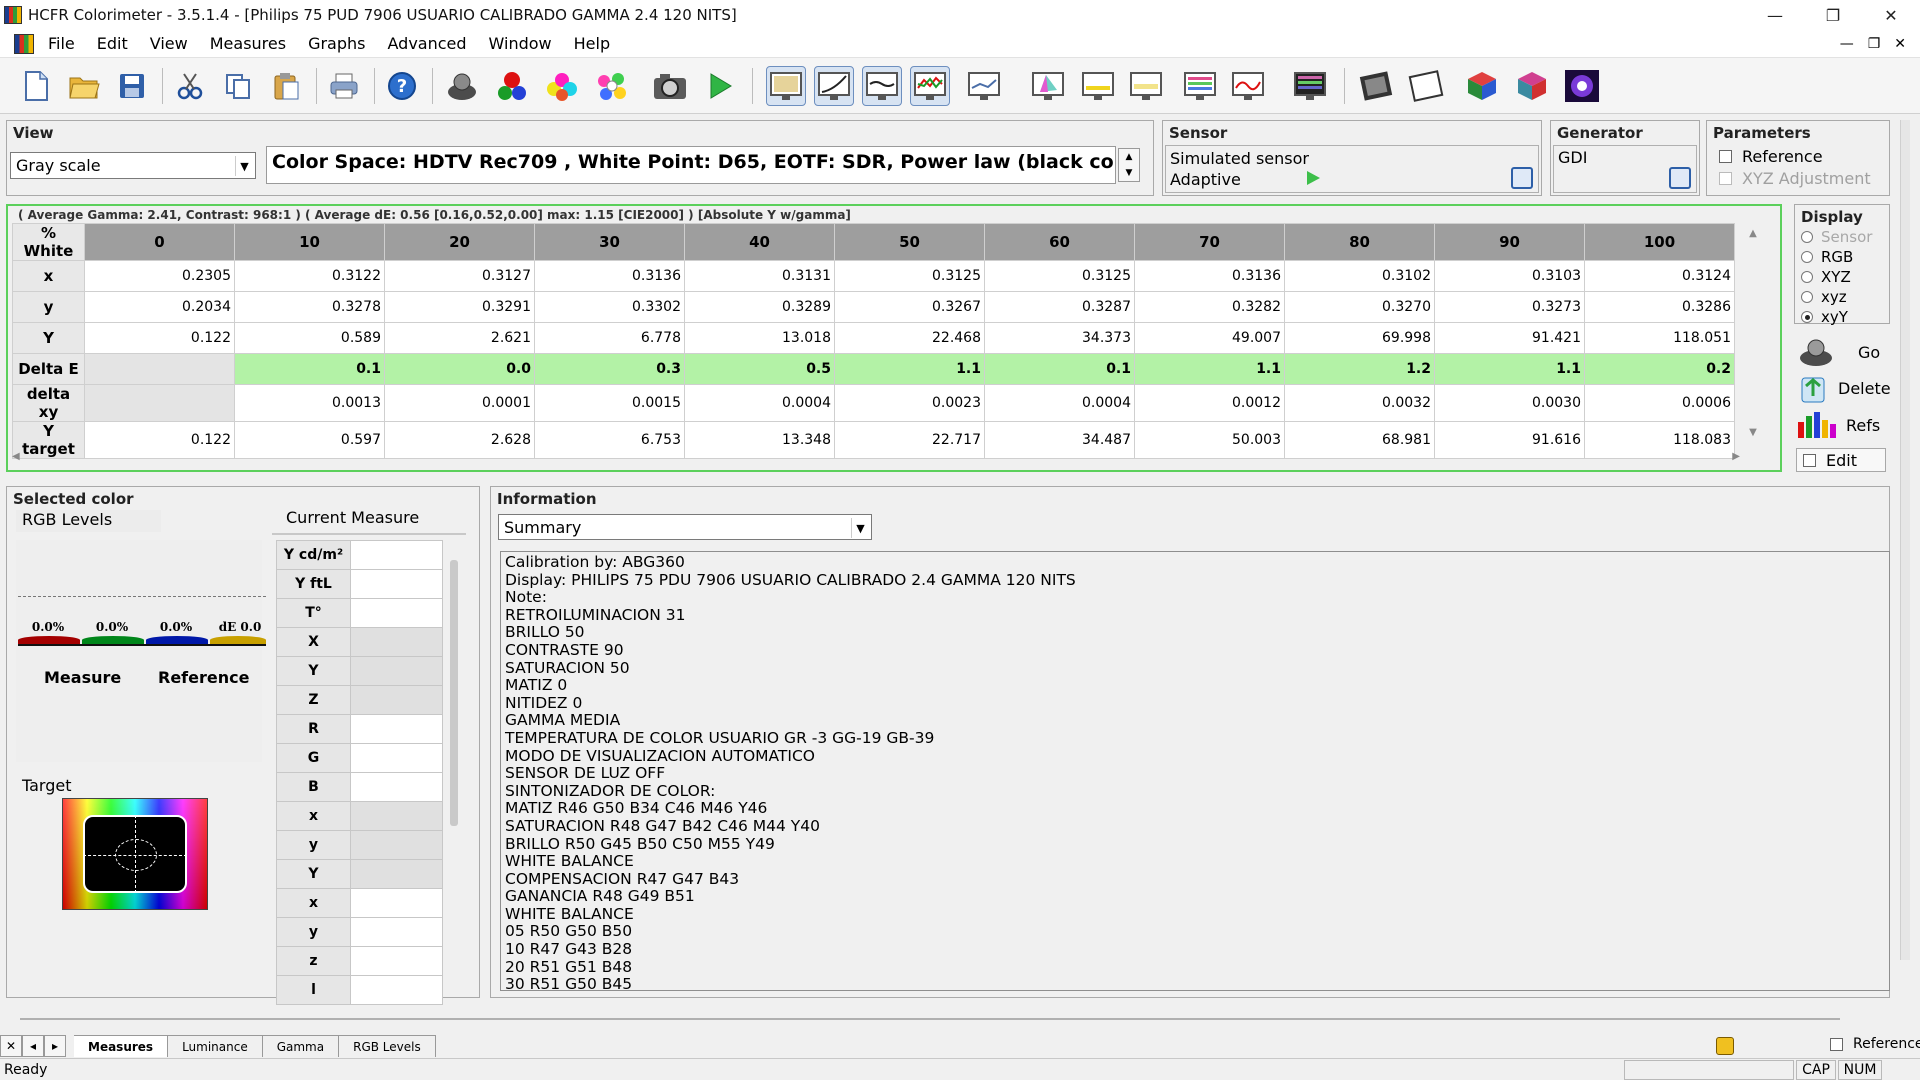 This screenshot has height=1080, width=1920. What do you see at coordinates (670, 86) in the screenshot?
I see `camera-icon` at bounding box center [670, 86].